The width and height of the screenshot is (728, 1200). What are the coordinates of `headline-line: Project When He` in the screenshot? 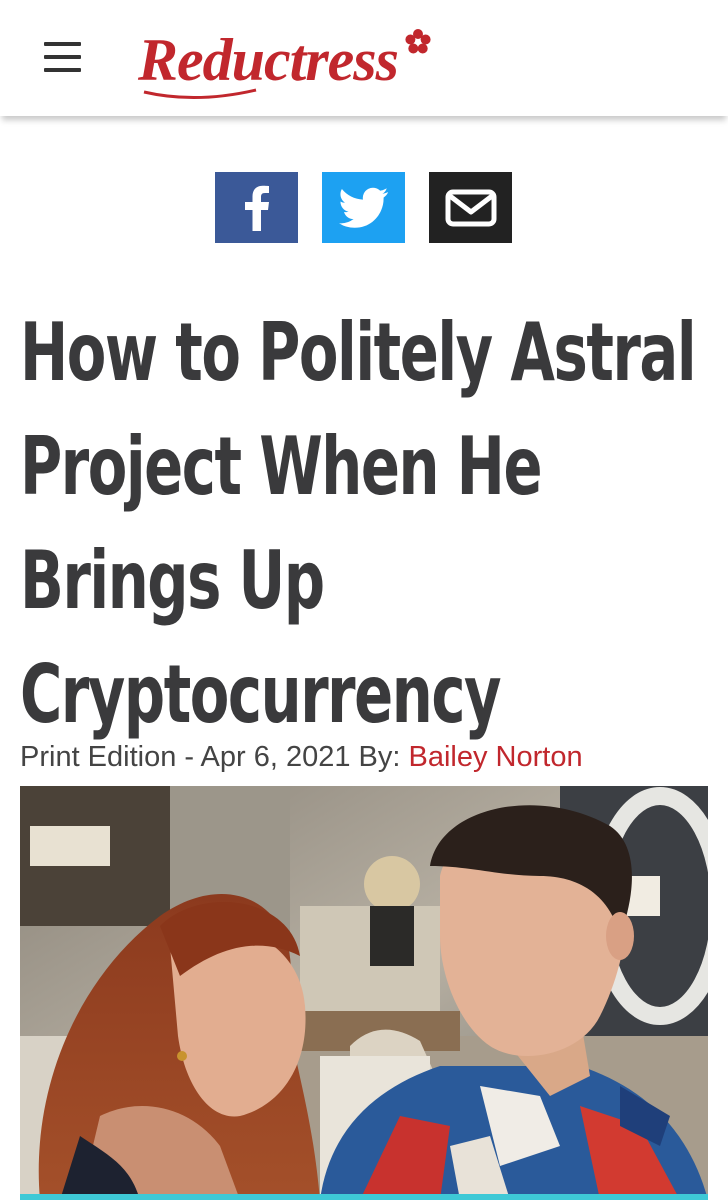 It's located at (281, 466).